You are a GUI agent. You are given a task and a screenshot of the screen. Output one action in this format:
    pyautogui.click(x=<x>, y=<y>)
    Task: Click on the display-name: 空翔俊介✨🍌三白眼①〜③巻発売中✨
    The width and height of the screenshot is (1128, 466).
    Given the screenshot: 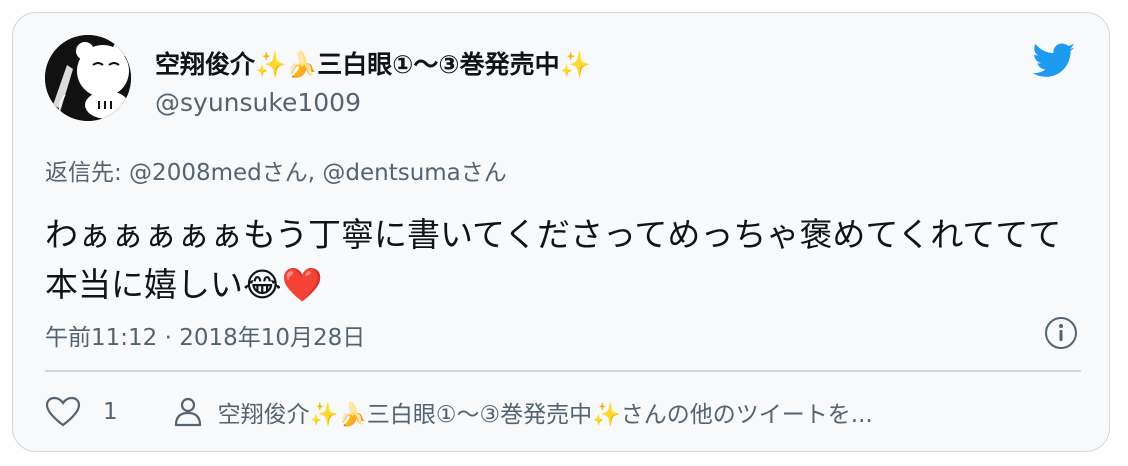 What is the action you would take?
    pyautogui.click(x=373, y=65)
    